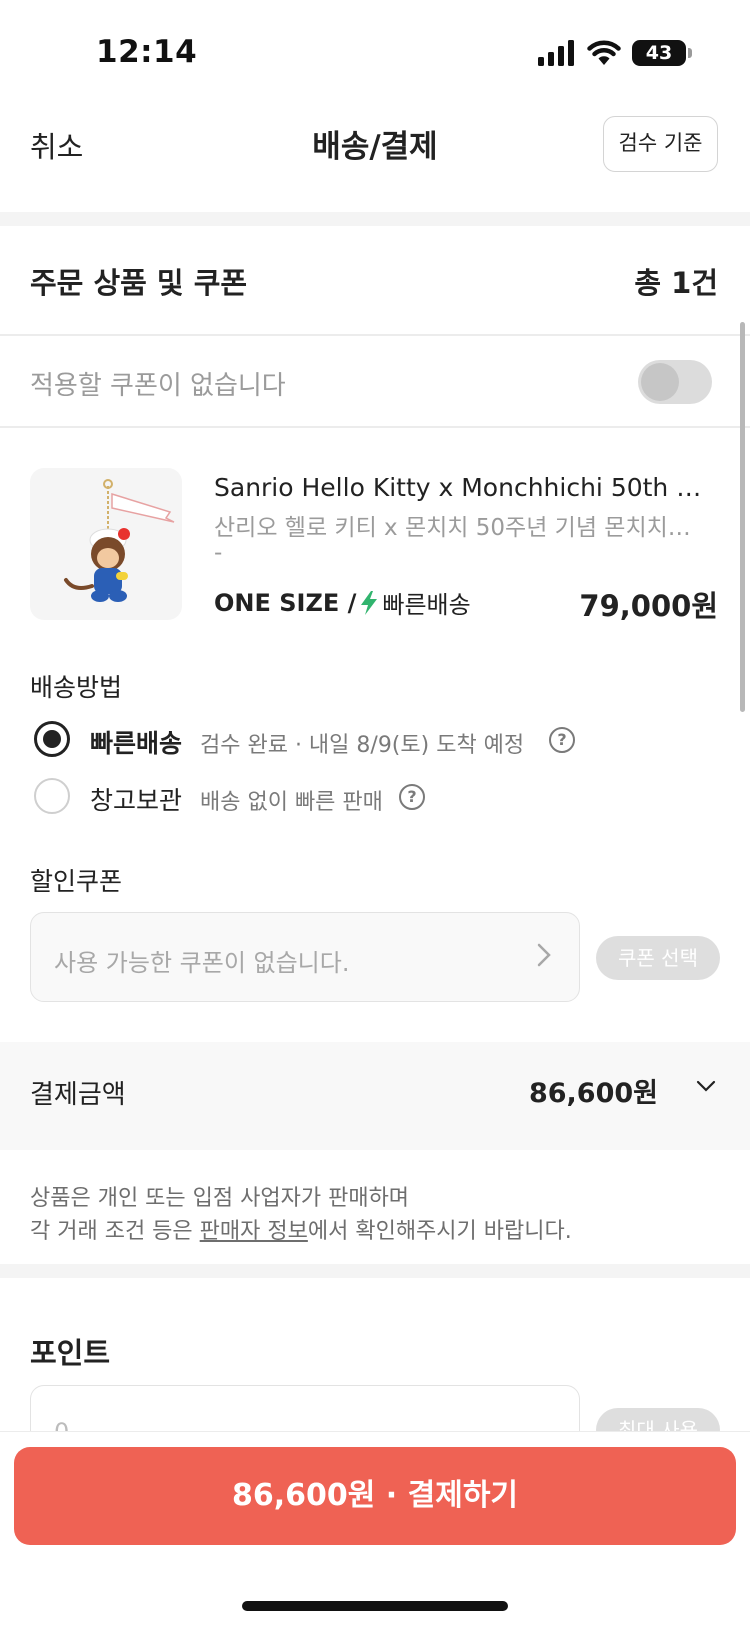  What do you see at coordinates (76, 881) in the screenshot?
I see `discount-coupon-label: 할인쿠폰` at bounding box center [76, 881].